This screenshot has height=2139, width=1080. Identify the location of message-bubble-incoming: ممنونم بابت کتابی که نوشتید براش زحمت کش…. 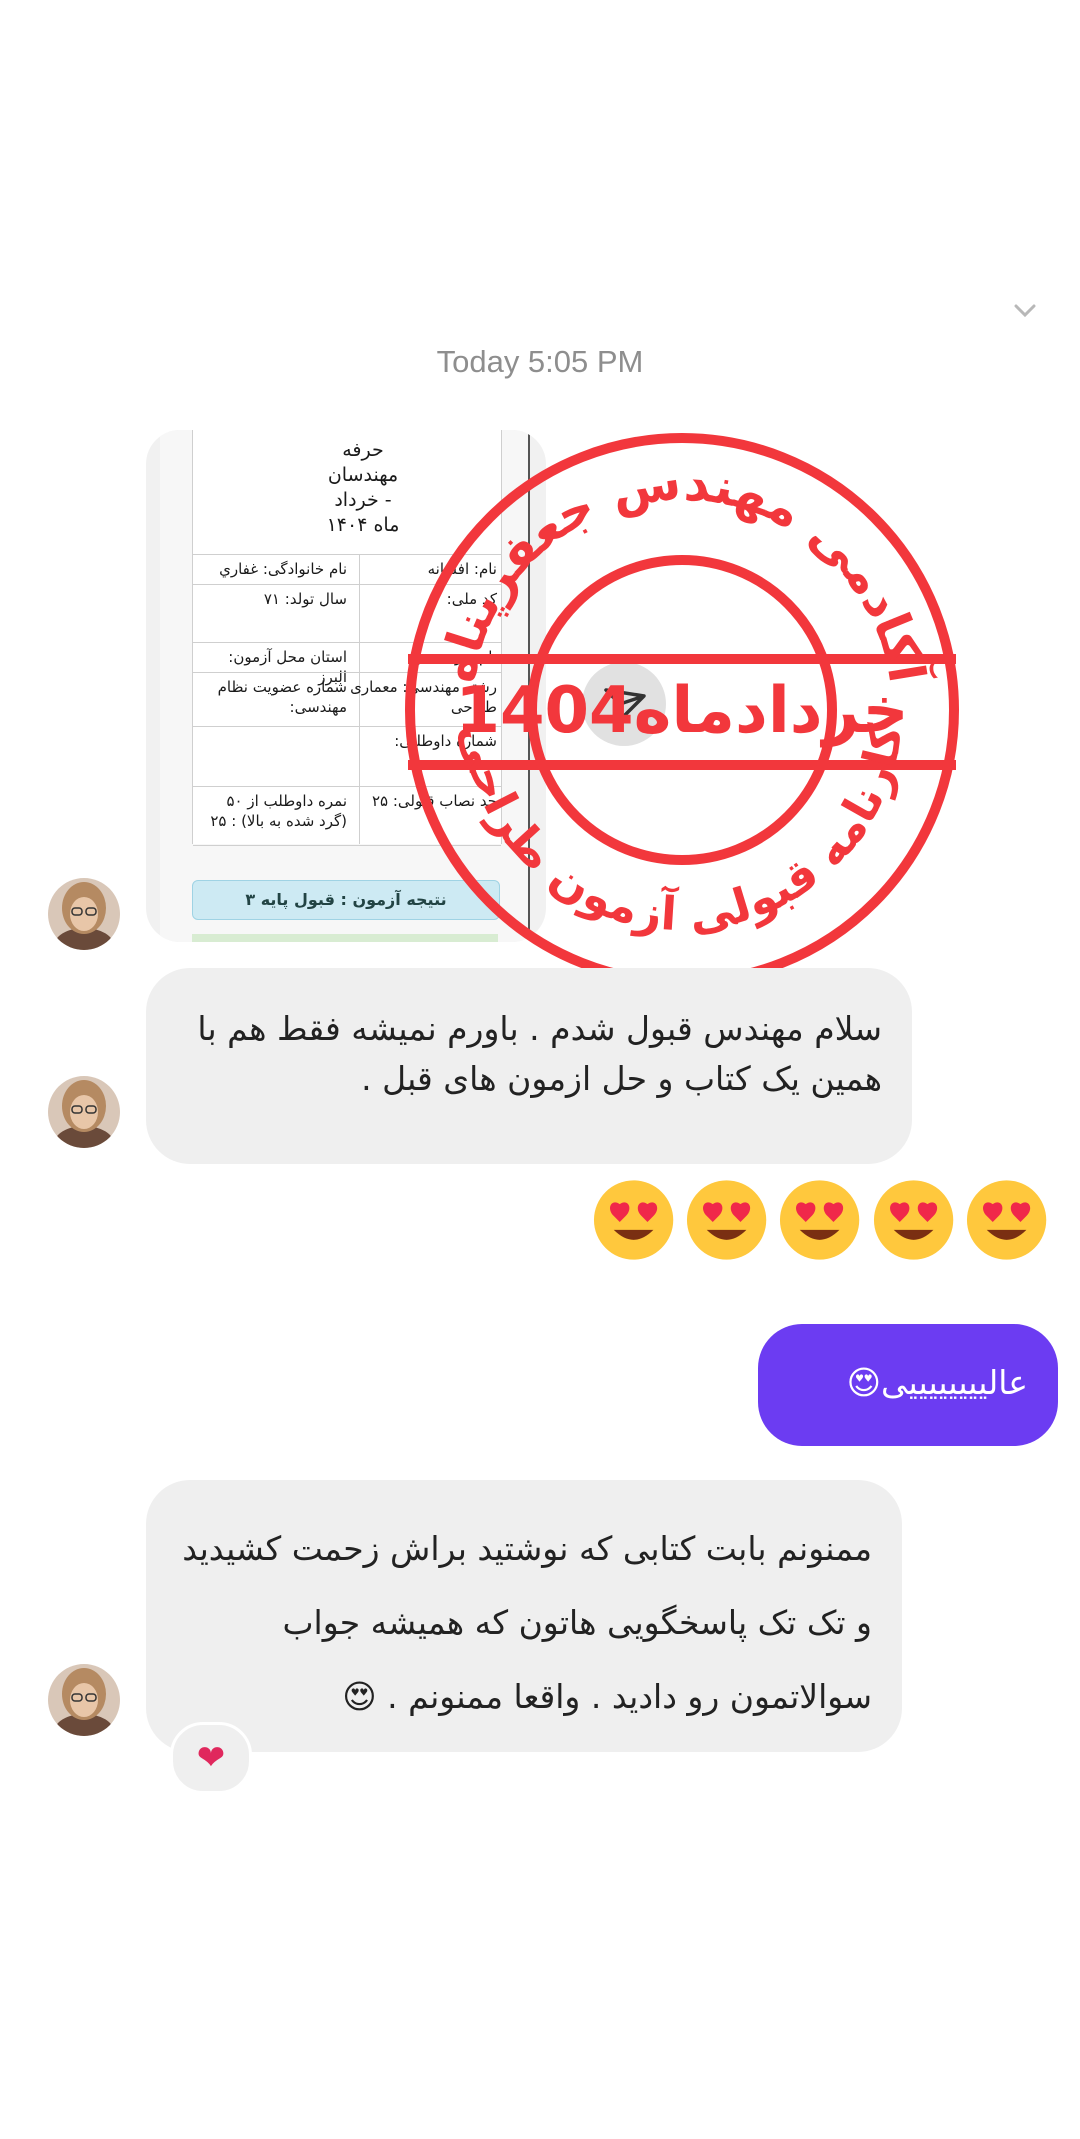
(524, 1616).